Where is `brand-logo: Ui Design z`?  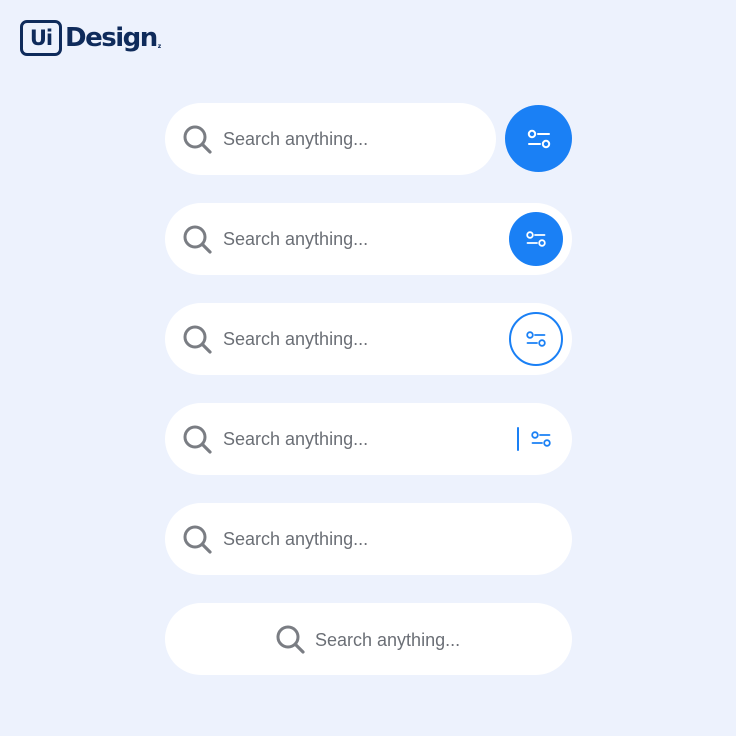
brand-logo: Ui Design z is located at coordinates (90, 38).